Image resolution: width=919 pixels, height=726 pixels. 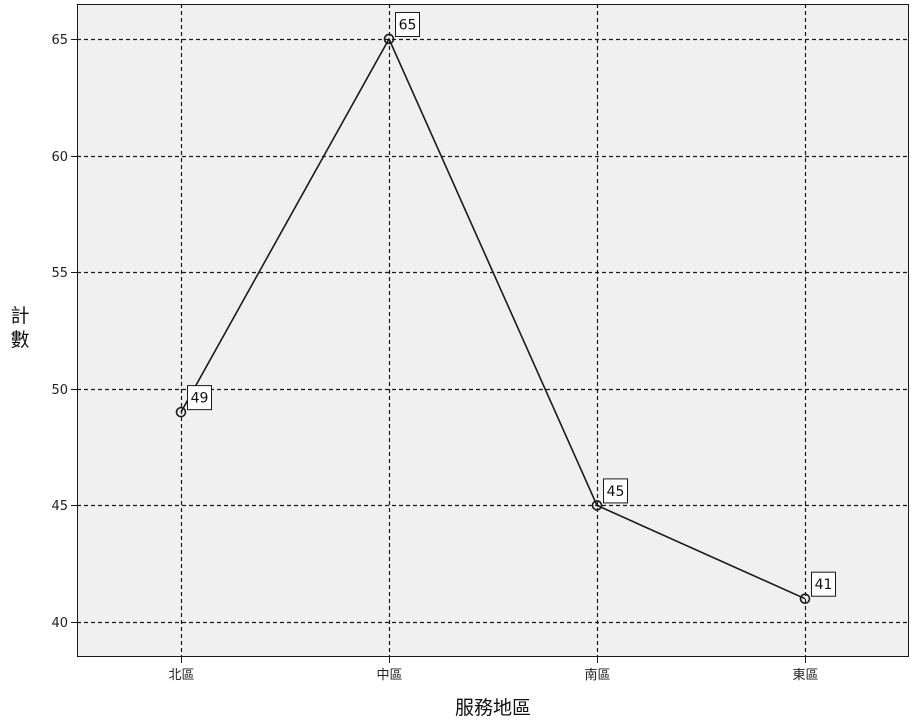 What do you see at coordinates (493, 670) in the screenshot?
I see `x-axis-ticks: 北區 中區 南區 東區` at bounding box center [493, 670].